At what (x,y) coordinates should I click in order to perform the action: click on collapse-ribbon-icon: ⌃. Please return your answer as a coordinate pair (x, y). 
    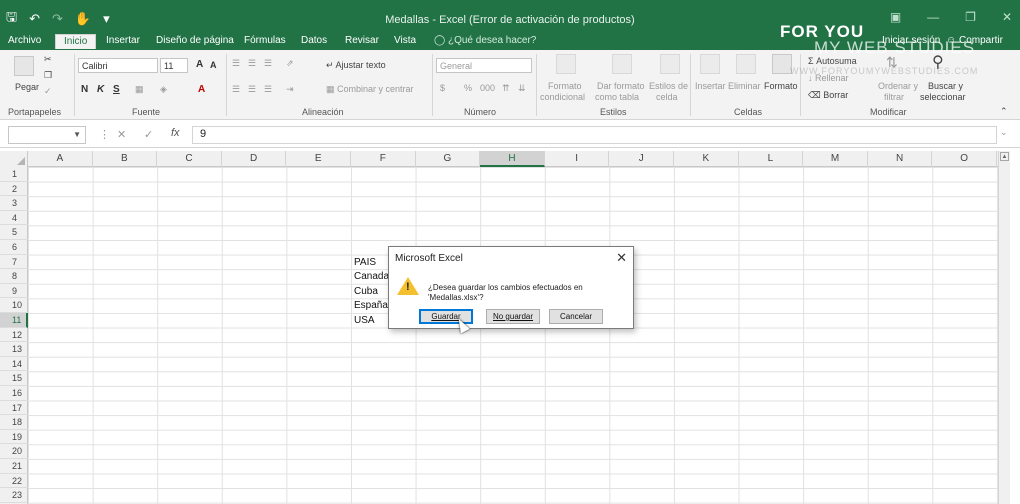
    Looking at the image, I should click on (1004, 111).